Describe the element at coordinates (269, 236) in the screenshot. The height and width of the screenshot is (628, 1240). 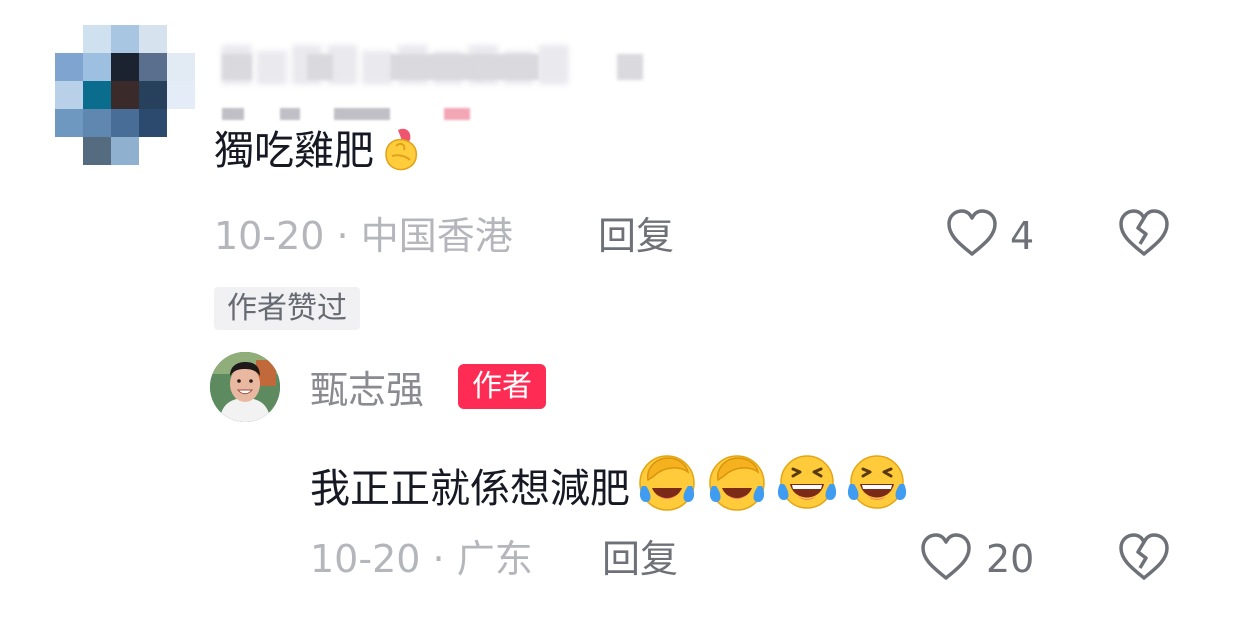
I see `comment-date: 10-20` at that location.